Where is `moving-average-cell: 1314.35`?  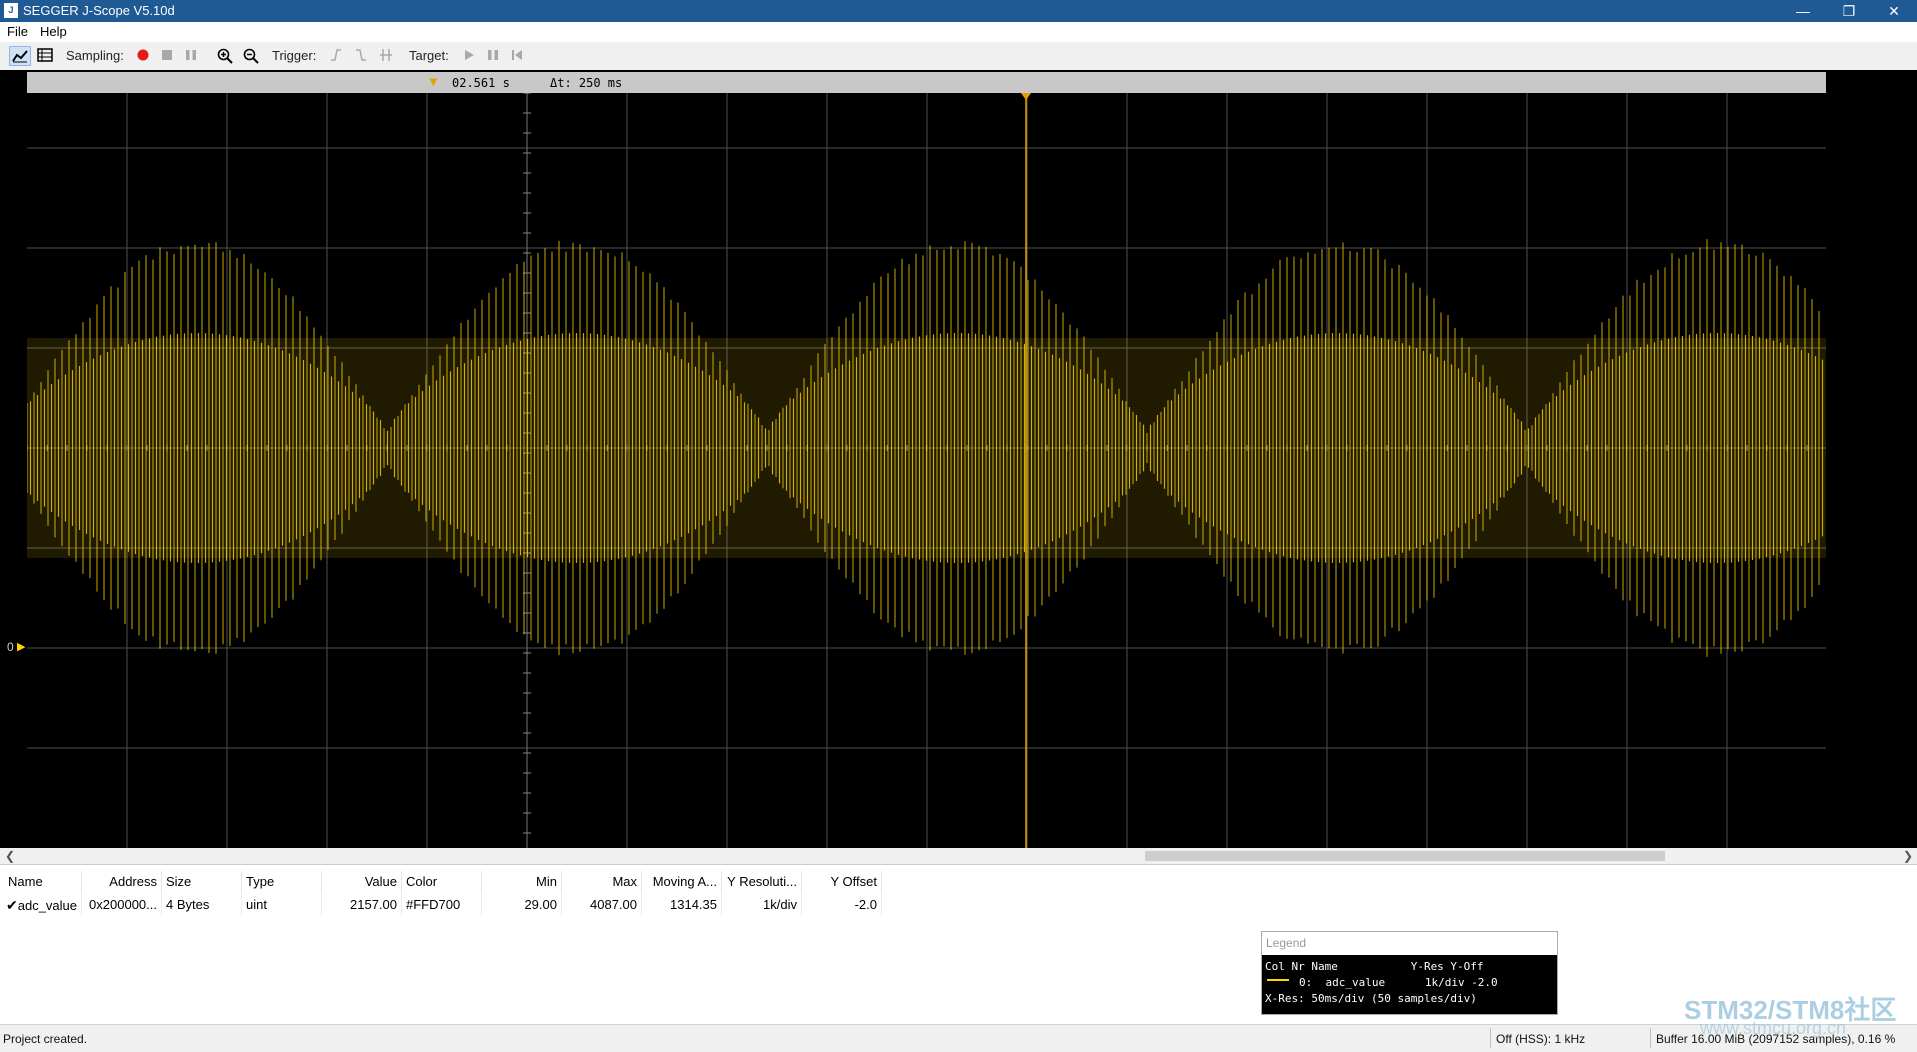 moving-average-cell: 1314.35 is located at coordinates (682, 905).